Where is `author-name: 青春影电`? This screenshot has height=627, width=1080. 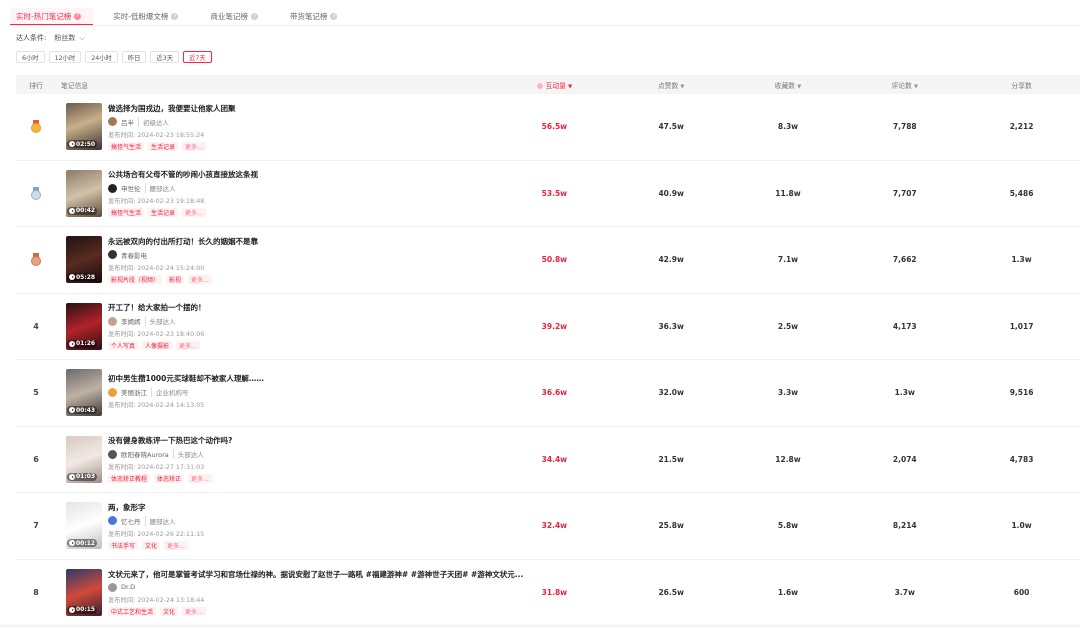
author-name: 青春影电 is located at coordinates (134, 255).